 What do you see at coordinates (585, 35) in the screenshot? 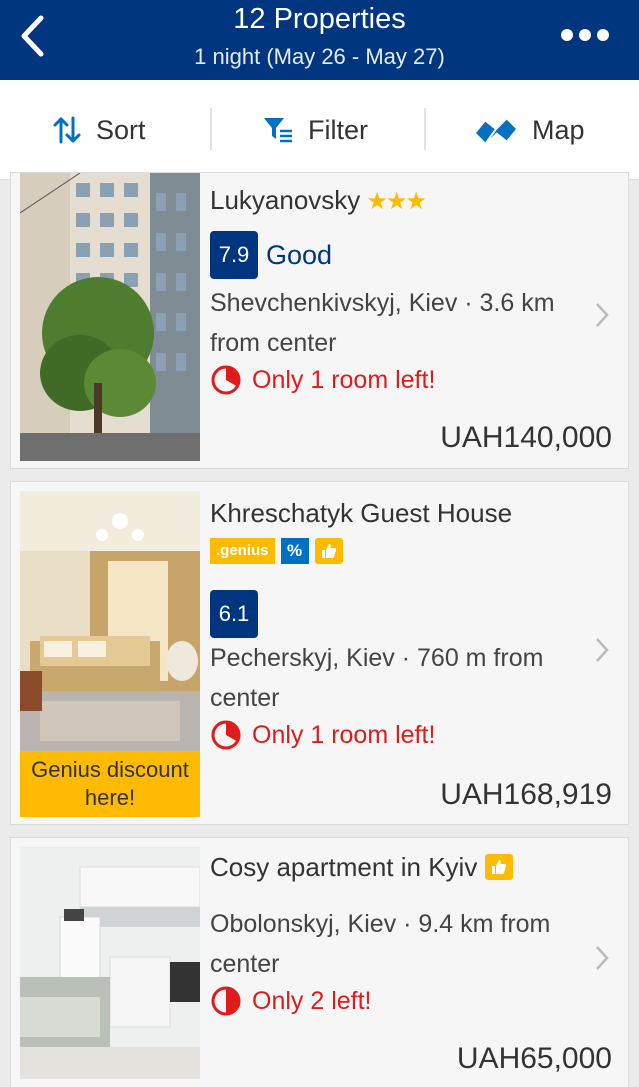
I see `more-options-button` at bounding box center [585, 35].